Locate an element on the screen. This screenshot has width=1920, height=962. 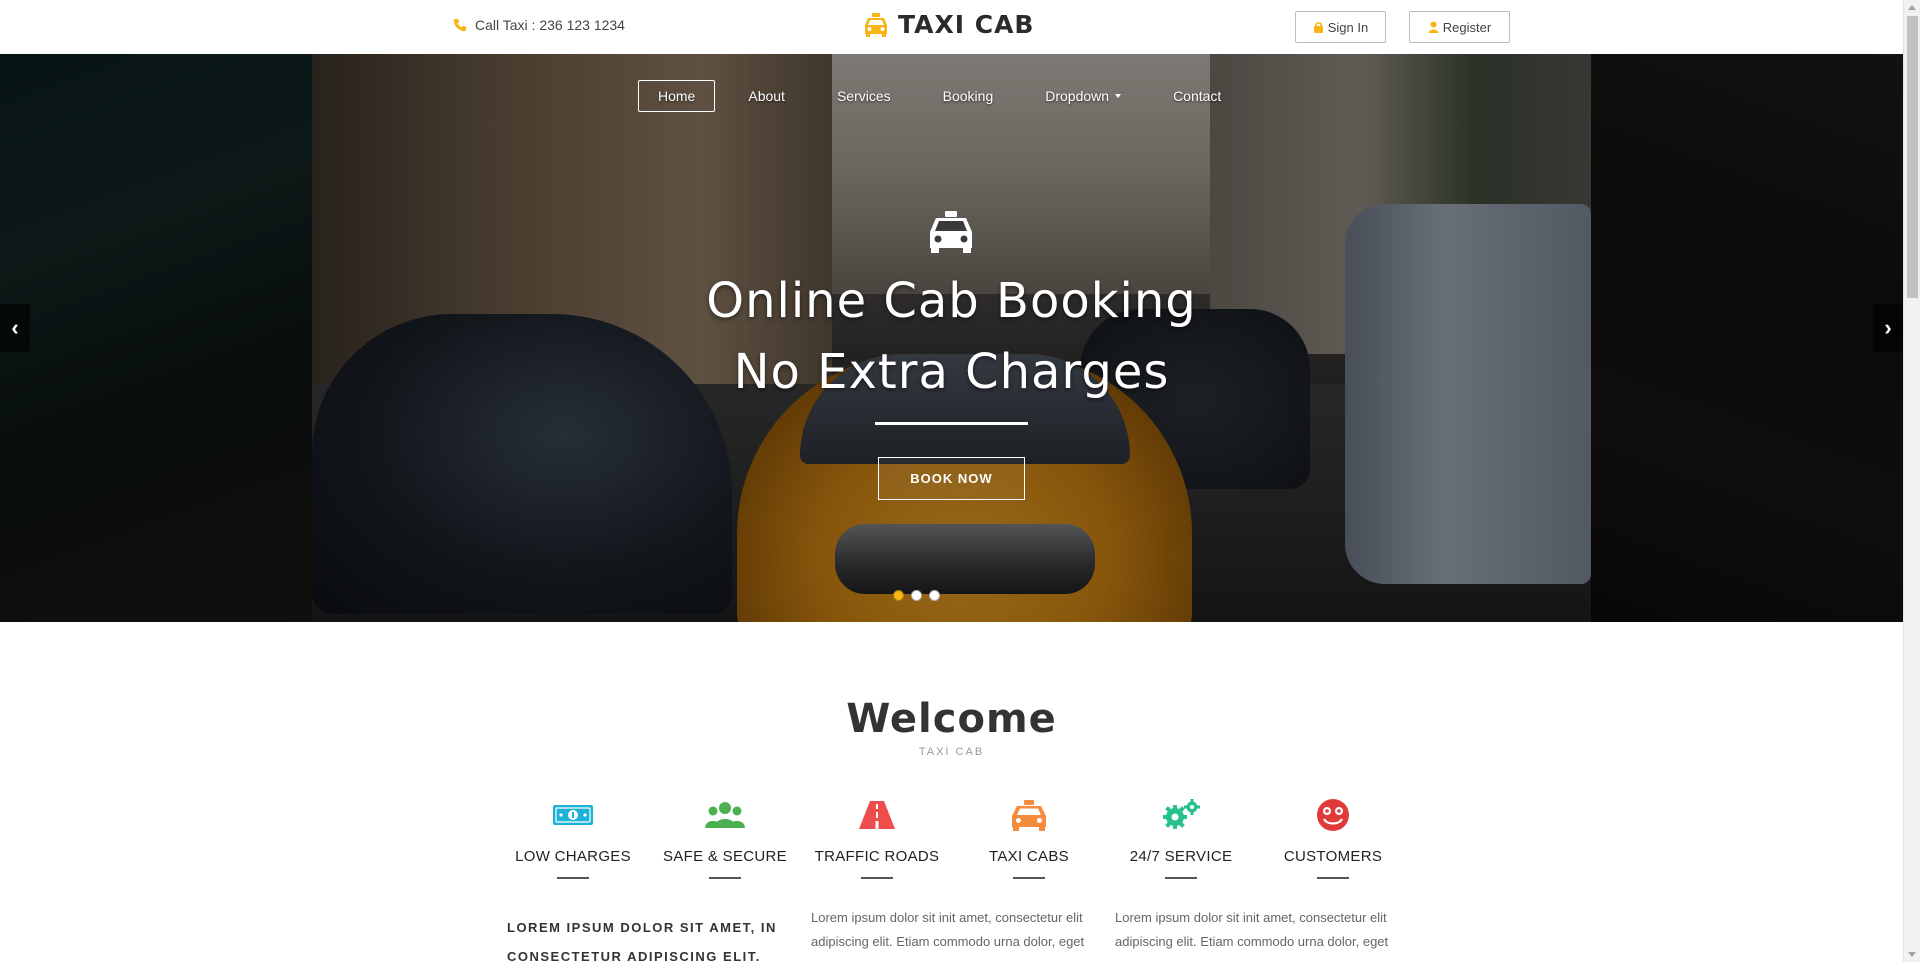
call-text: Call Taxi : 236 123 1234 is located at coordinates (550, 25).